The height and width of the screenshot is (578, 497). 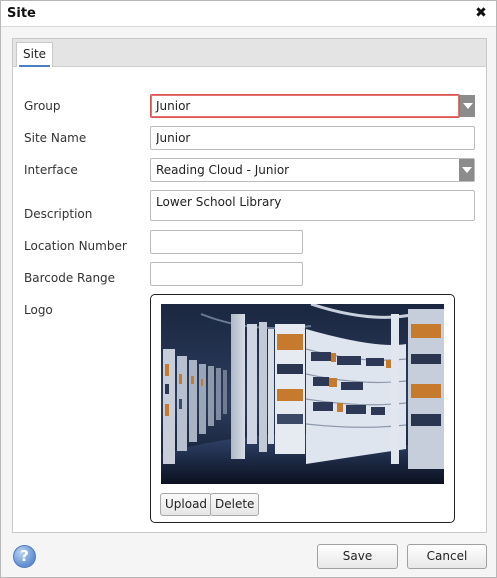 What do you see at coordinates (312, 170) in the screenshot?
I see `interface-select: Reading Cloud - Junior` at bounding box center [312, 170].